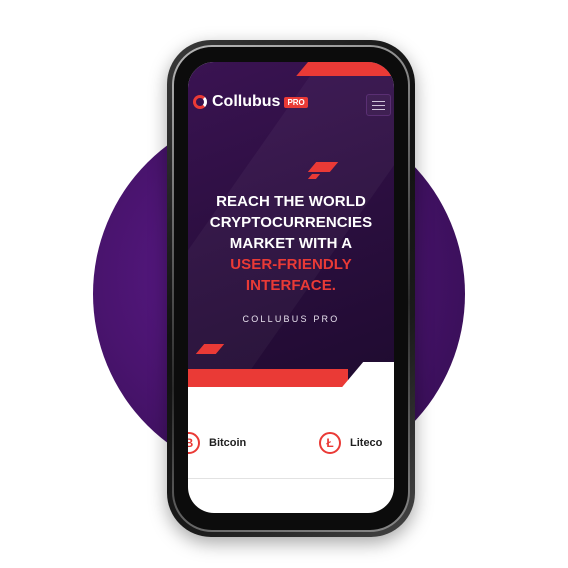 The width and height of the screenshot is (568, 568). Describe the element at coordinates (291, 201) in the screenshot. I see `hero-headline-line: REACH THE WORLD` at that location.